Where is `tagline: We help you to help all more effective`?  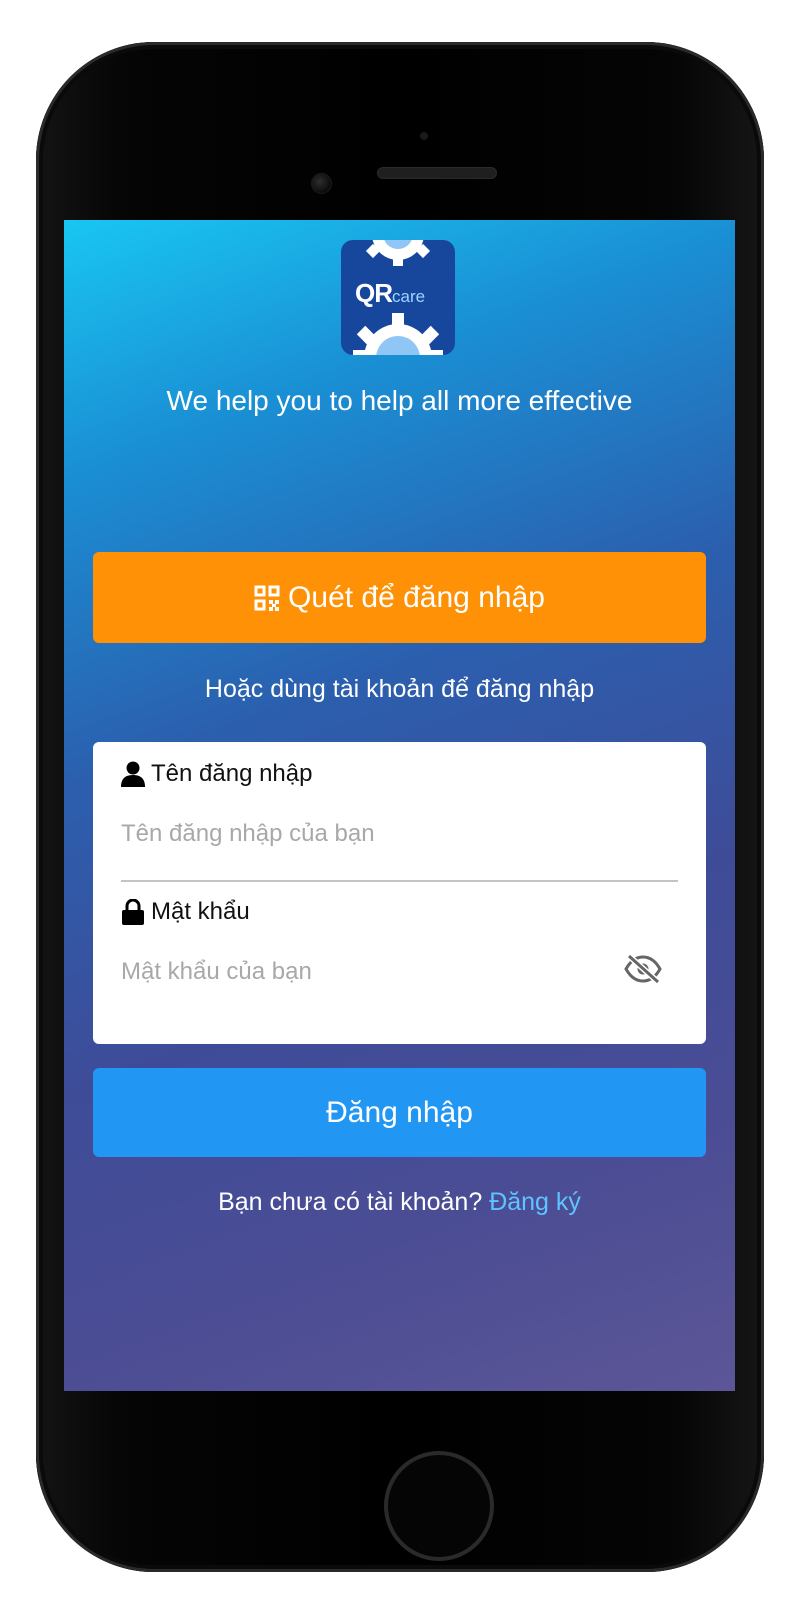 tagline: We help you to help all more effective is located at coordinates (399, 400).